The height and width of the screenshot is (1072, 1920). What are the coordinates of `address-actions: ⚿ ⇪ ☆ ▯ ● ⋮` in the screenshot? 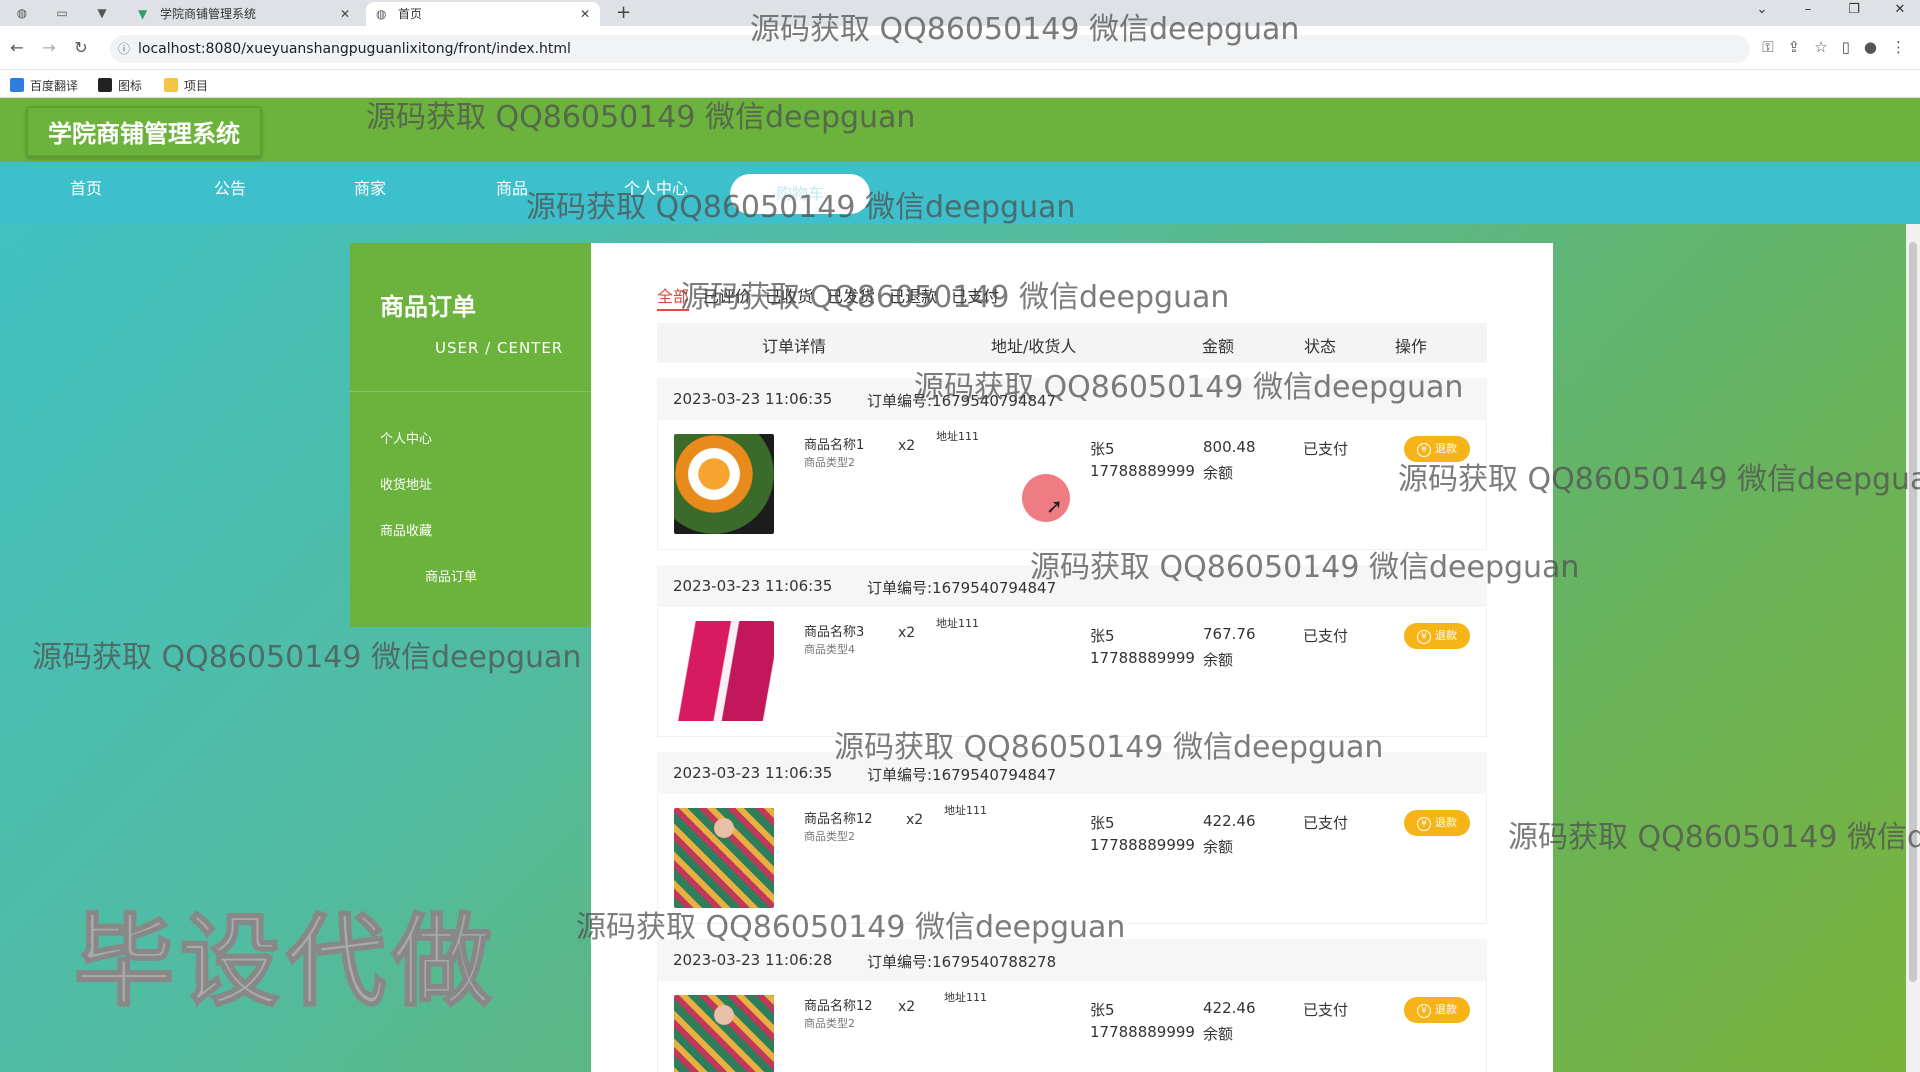 It's located at (1827, 47).